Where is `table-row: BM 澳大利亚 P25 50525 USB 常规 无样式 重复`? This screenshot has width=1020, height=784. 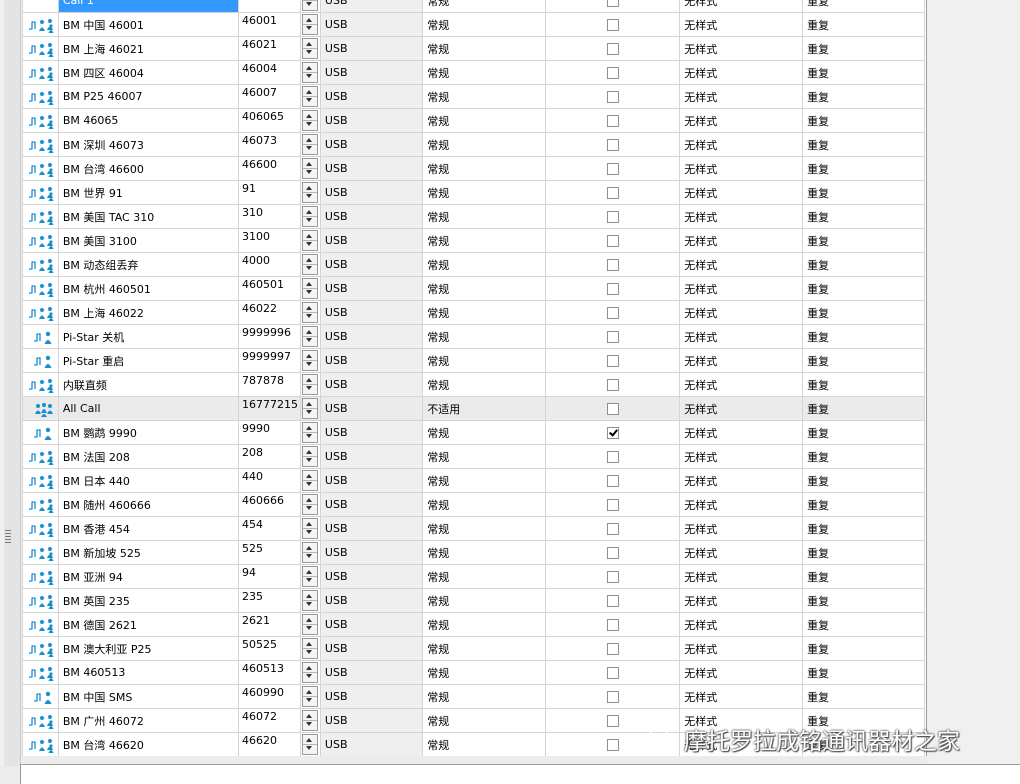 table-row: BM 澳大利亚 P25 50525 USB 常规 无样式 重复 is located at coordinates (473, 648).